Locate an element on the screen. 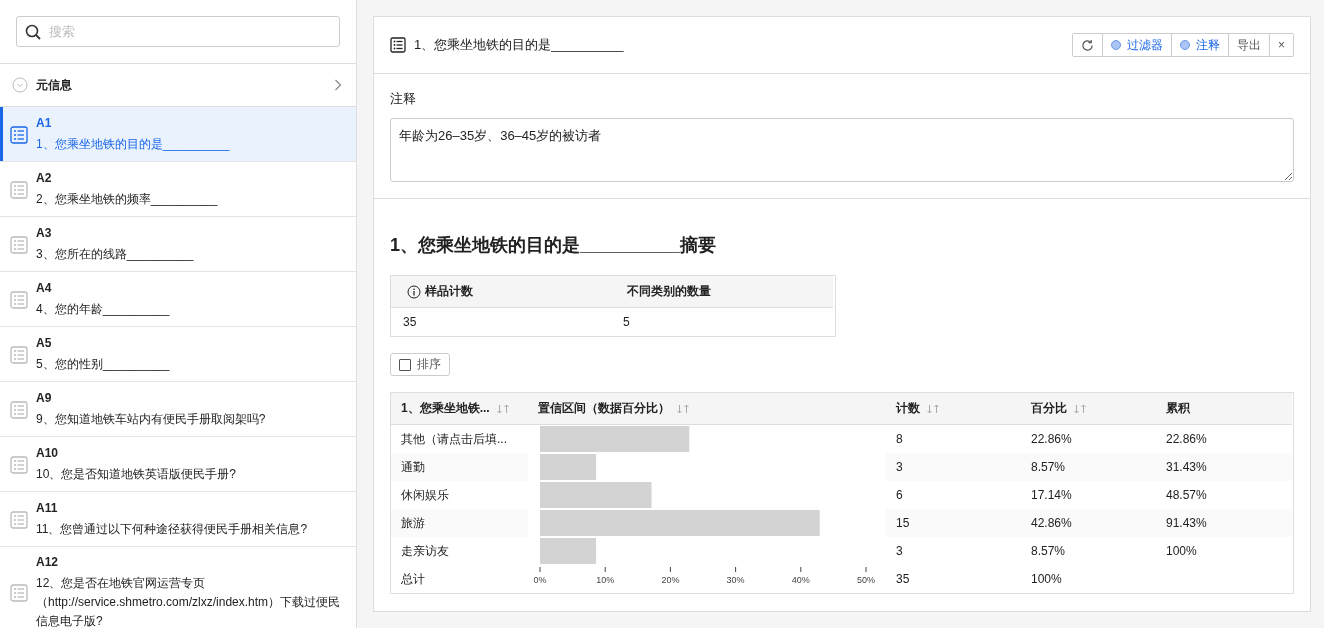 This screenshot has height=628, width=1324. item-title: 5、您的性别__________ is located at coordinates (103, 364).